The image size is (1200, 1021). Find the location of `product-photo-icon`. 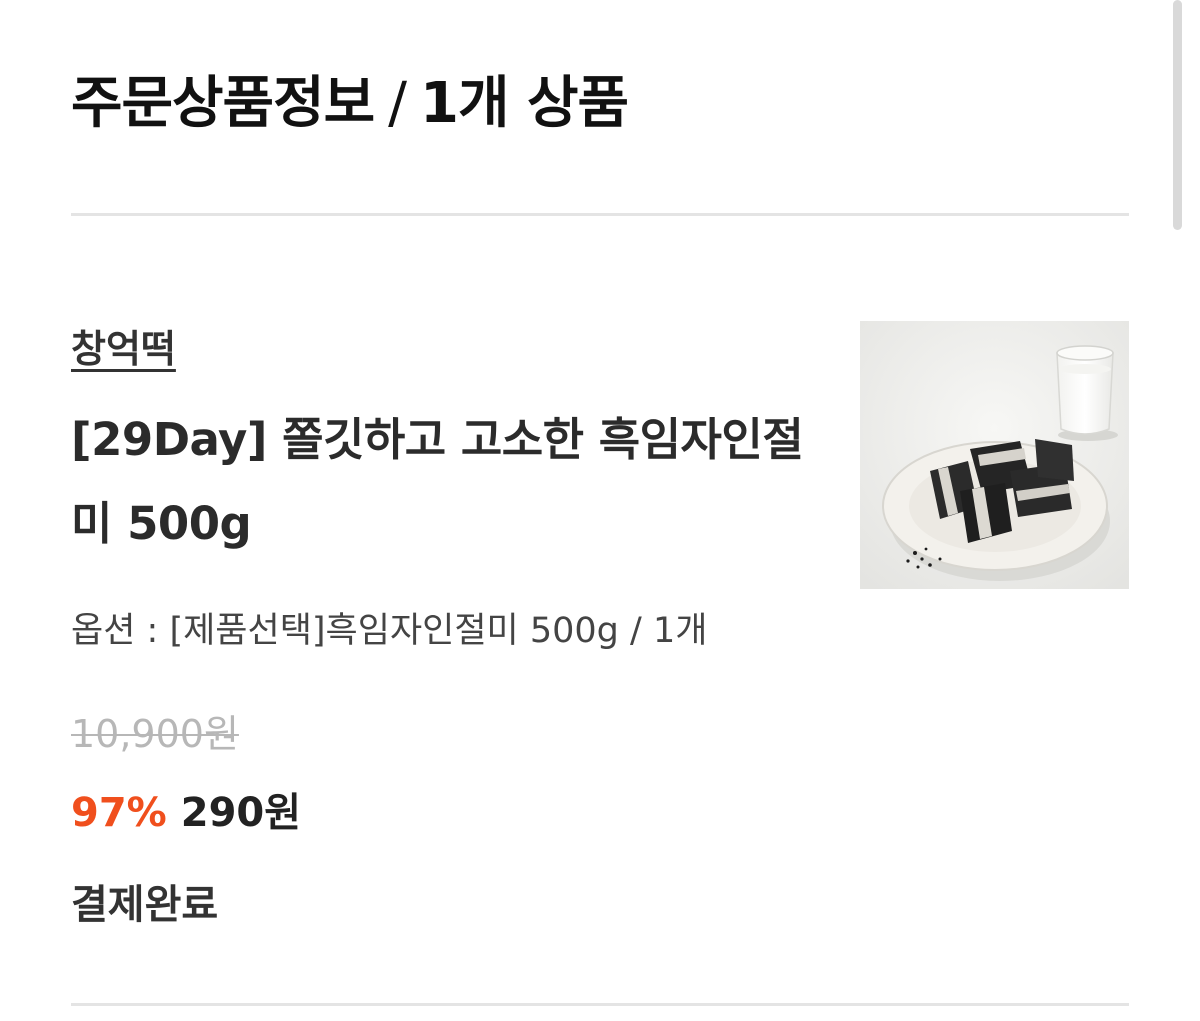

product-photo-icon is located at coordinates (994, 455).